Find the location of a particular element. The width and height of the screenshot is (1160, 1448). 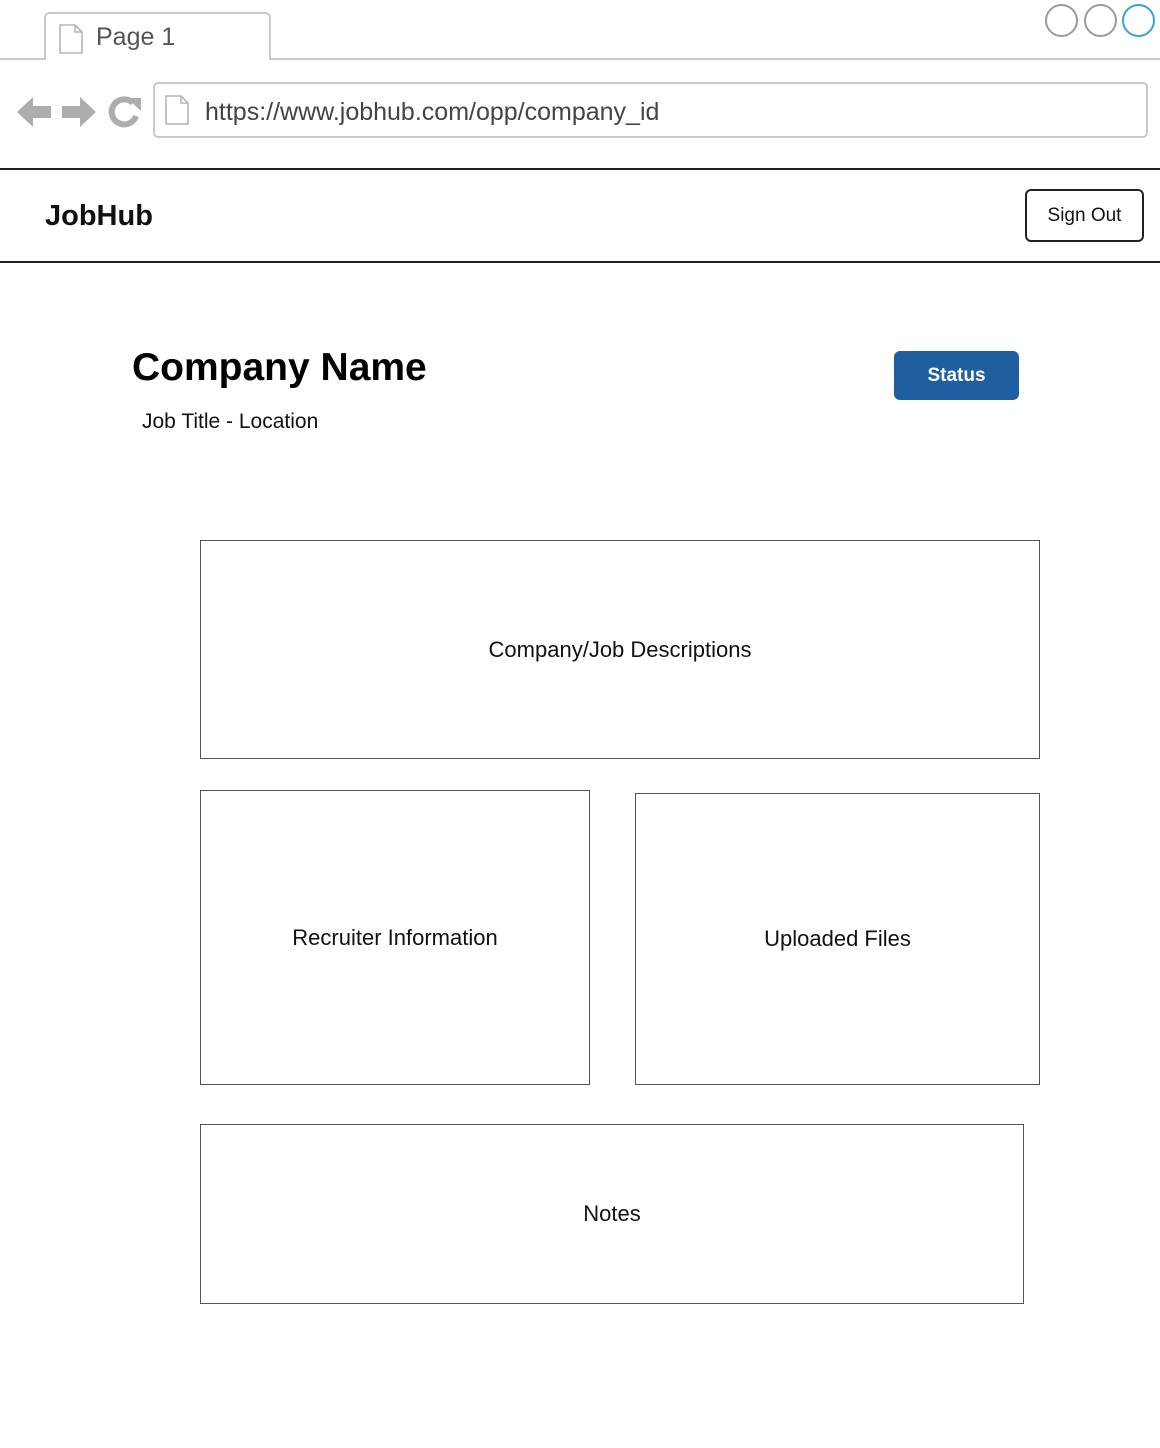

job-subtitle: Job Title - Location is located at coordinates (230, 421).